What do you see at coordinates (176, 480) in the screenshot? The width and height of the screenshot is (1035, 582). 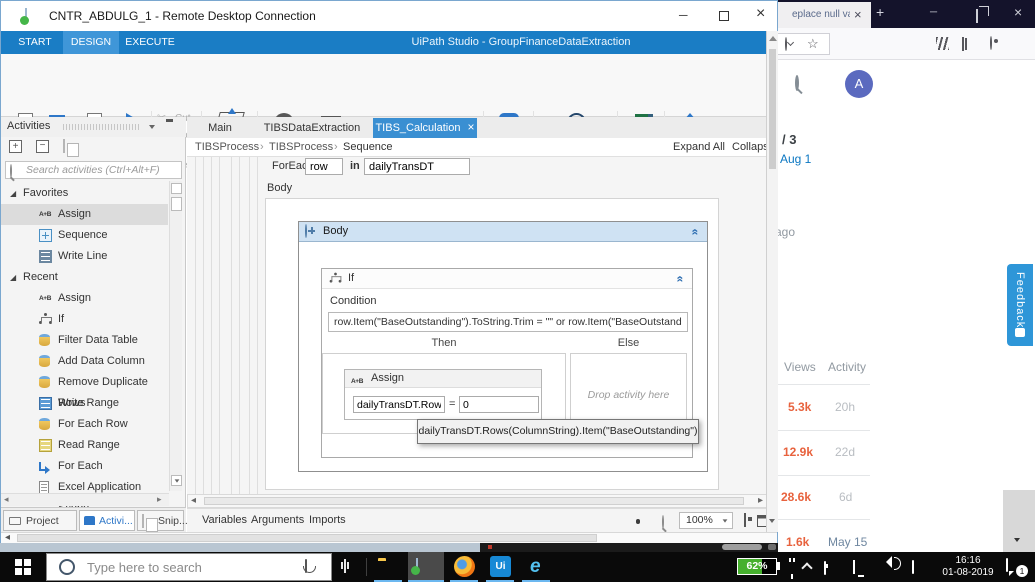 I see `scroll-down-box` at bounding box center [176, 480].